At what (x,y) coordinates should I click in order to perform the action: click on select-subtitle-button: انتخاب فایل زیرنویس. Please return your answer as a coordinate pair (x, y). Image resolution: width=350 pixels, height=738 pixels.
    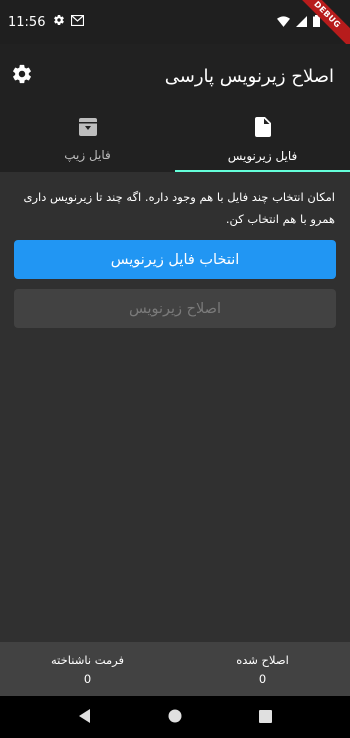
    Looking at the image, I should click on (175, 259).